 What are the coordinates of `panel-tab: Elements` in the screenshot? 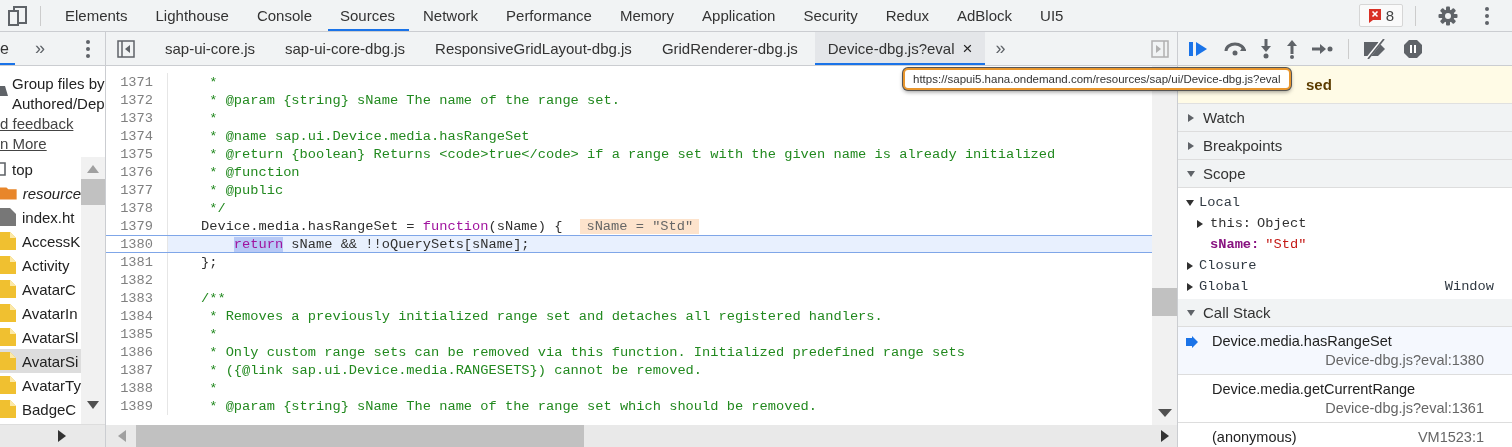 It's located at (97, 15).